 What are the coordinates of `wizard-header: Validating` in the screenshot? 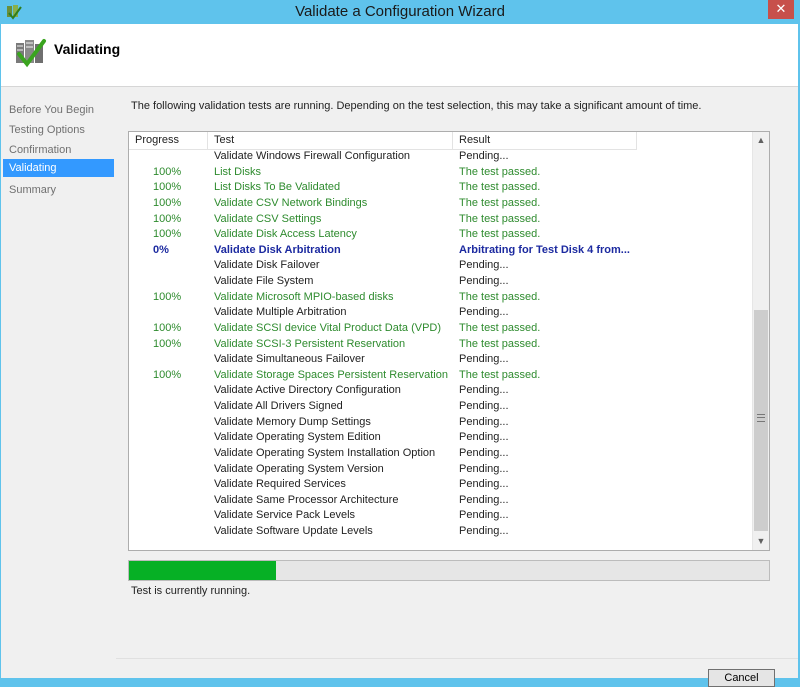 It's located at (399, 55).